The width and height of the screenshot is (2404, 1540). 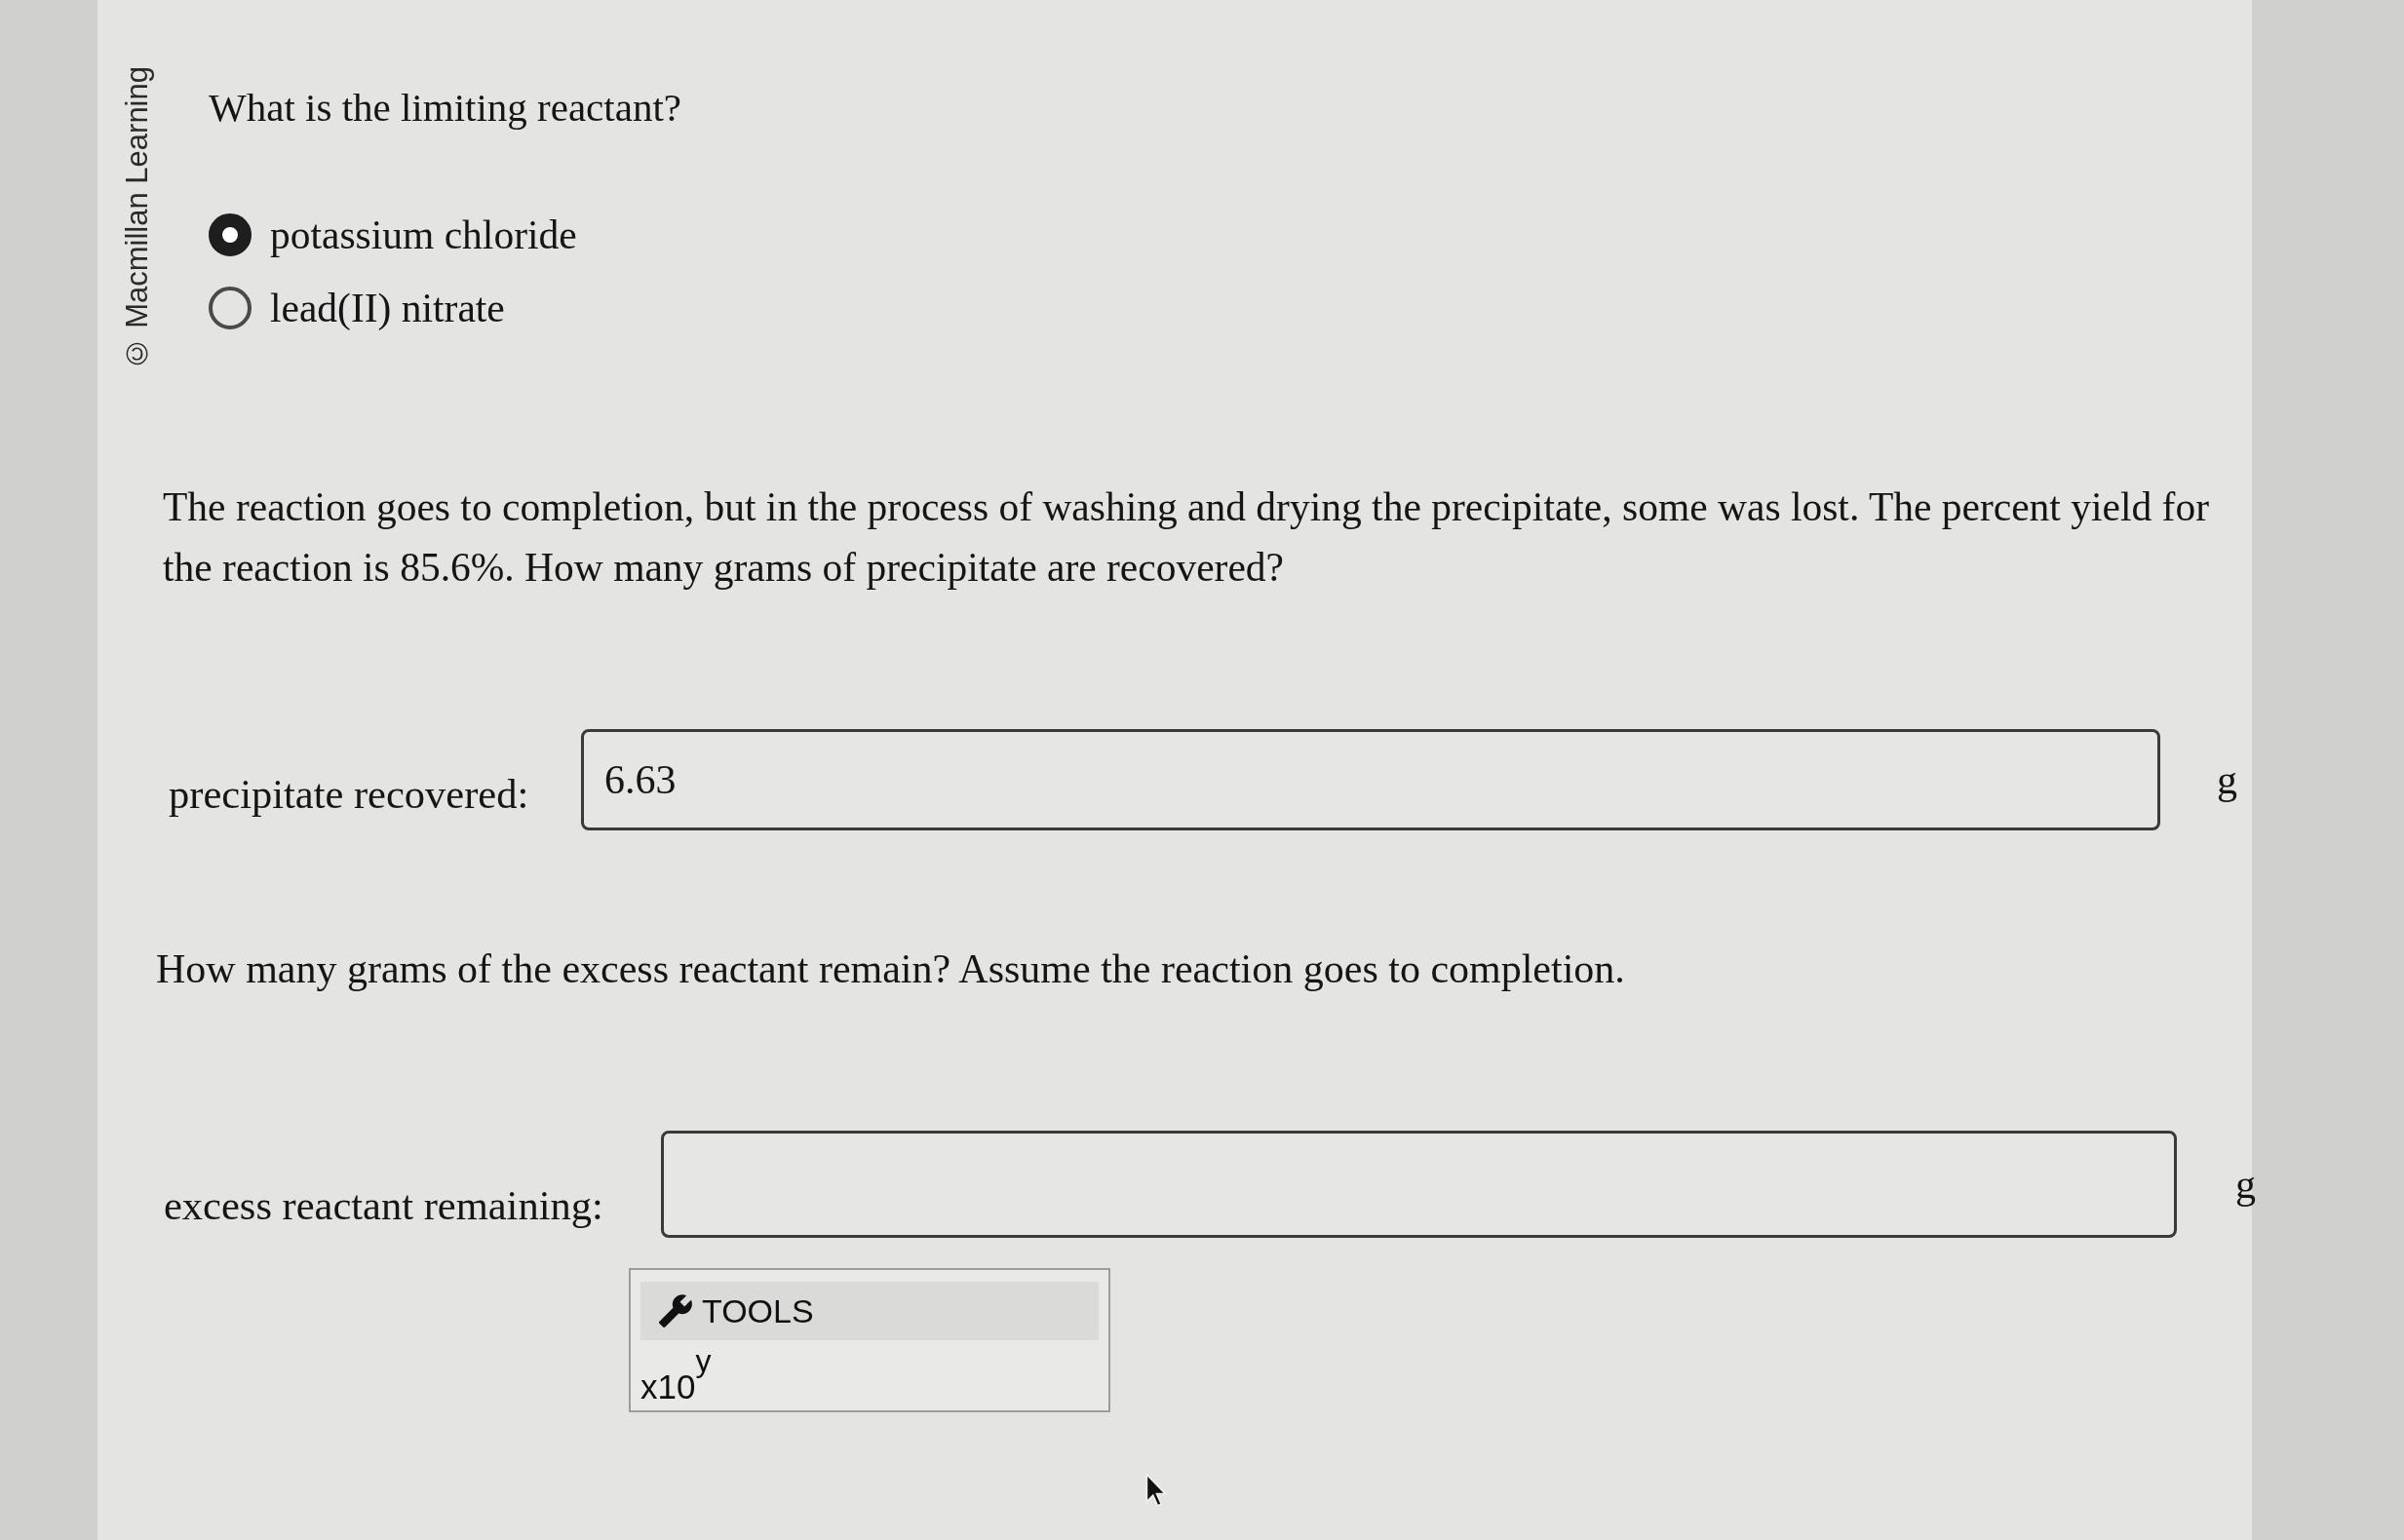 What do you see at coordinates (349, 794) in the screenshot?
I see `field-label: precipitate recovered:` at bounding box center [349, 794].